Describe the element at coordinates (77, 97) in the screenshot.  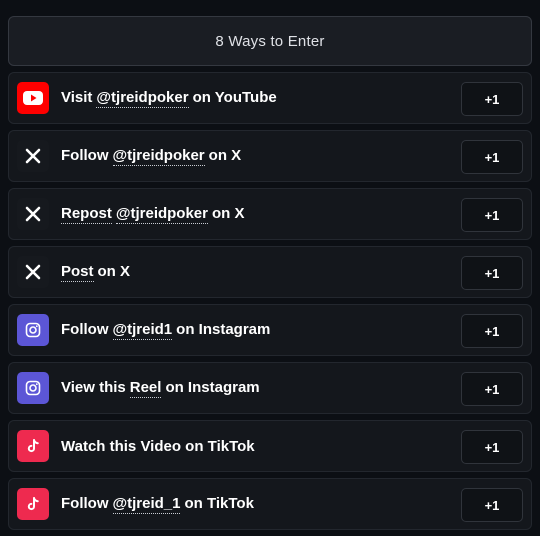
I see `entry-action: Visit` at that location.